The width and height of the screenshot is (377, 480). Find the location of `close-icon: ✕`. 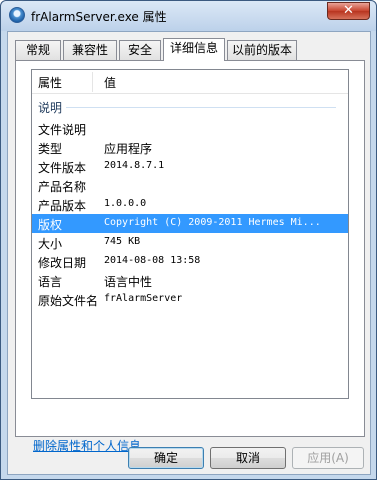

close-icon: ✕ is located at coordinates (348, 10).